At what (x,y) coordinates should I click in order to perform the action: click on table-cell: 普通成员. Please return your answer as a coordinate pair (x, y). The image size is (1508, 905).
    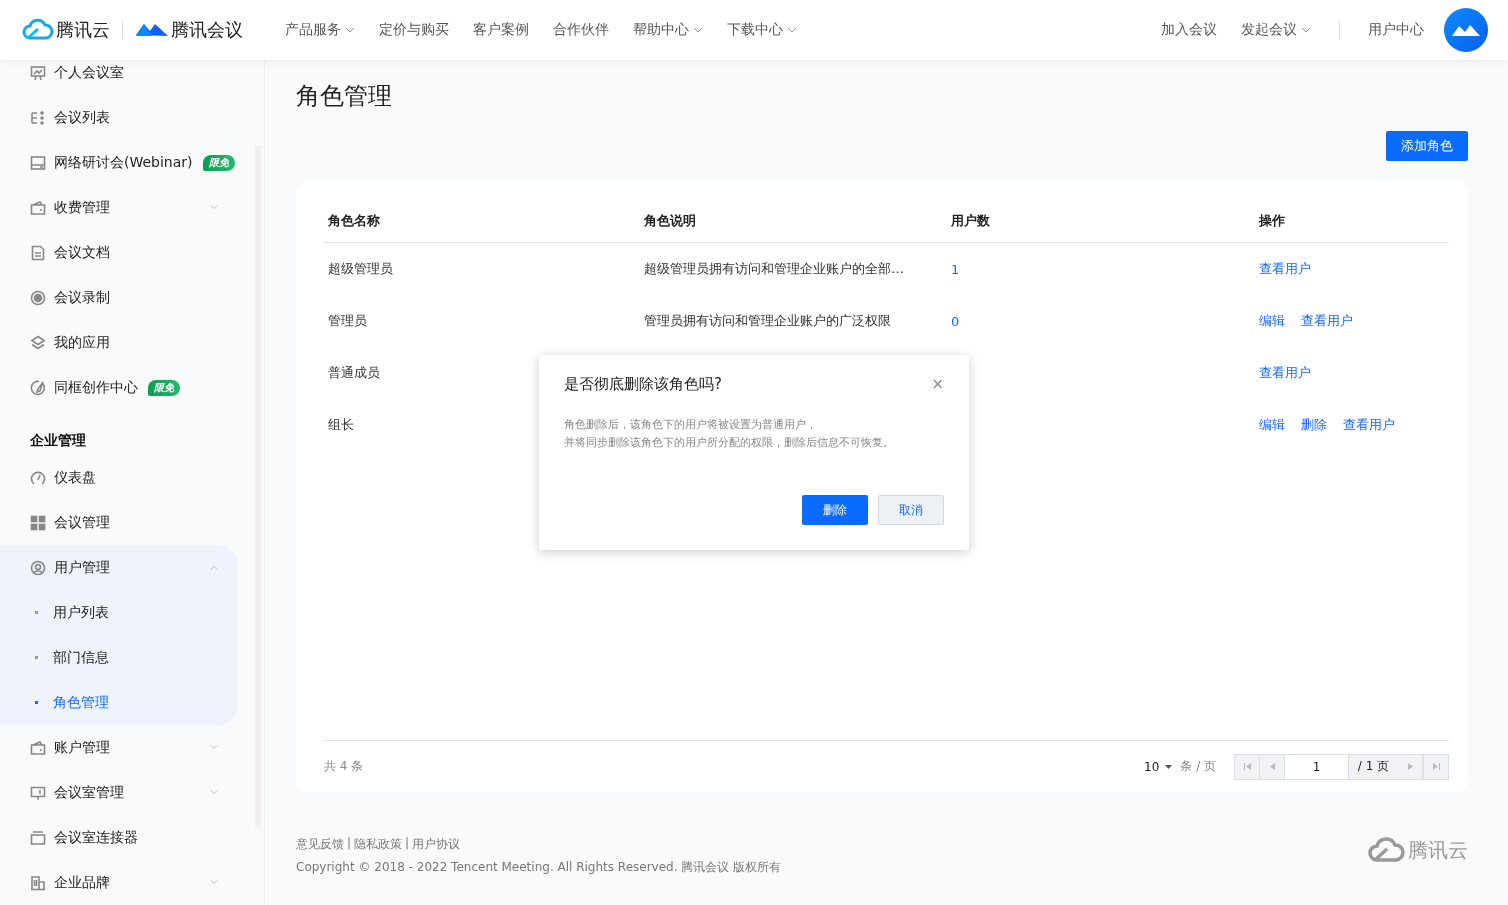
    Looking at the image, I should click on (354, 372).